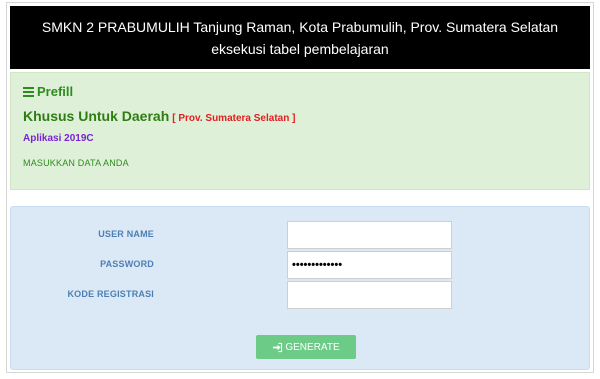 The height and width of the screenshot is (379, 600). Describe the element at coordinates (126, 234) in the screenshot. I see `username-label: USER NAME` at that location.